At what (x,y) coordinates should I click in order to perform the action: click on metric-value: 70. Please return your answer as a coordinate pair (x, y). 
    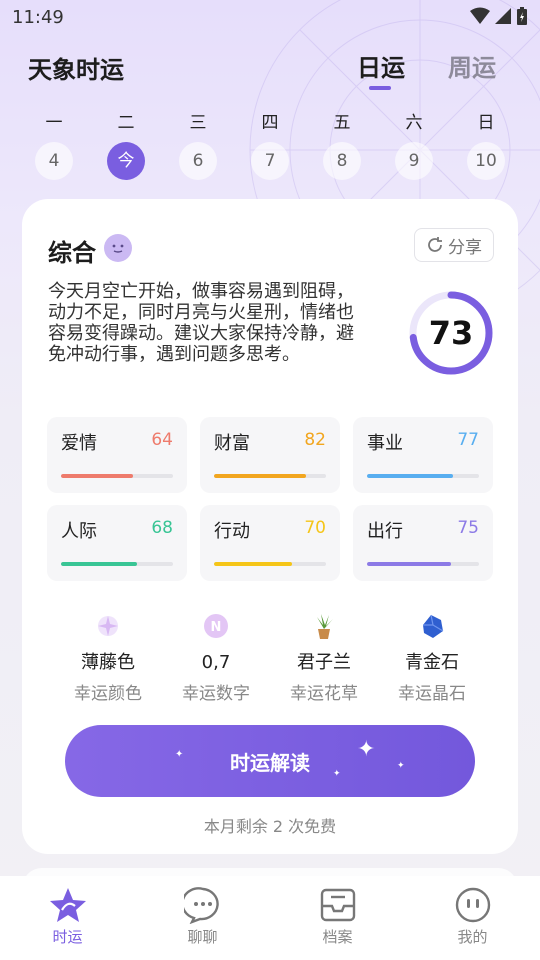
    Looking at the image, I should click on (315, 528).